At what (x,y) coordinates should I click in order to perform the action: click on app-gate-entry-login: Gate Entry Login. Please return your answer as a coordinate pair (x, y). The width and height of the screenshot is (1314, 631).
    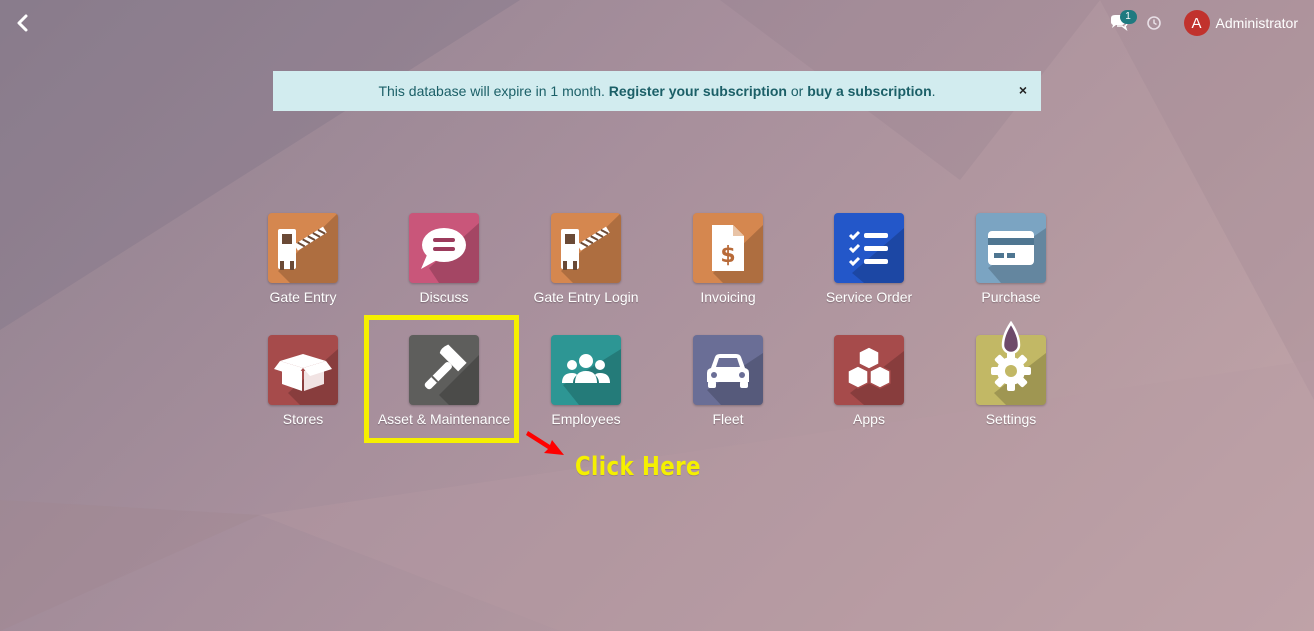
    Looking at the image, I should click on (586, 259).